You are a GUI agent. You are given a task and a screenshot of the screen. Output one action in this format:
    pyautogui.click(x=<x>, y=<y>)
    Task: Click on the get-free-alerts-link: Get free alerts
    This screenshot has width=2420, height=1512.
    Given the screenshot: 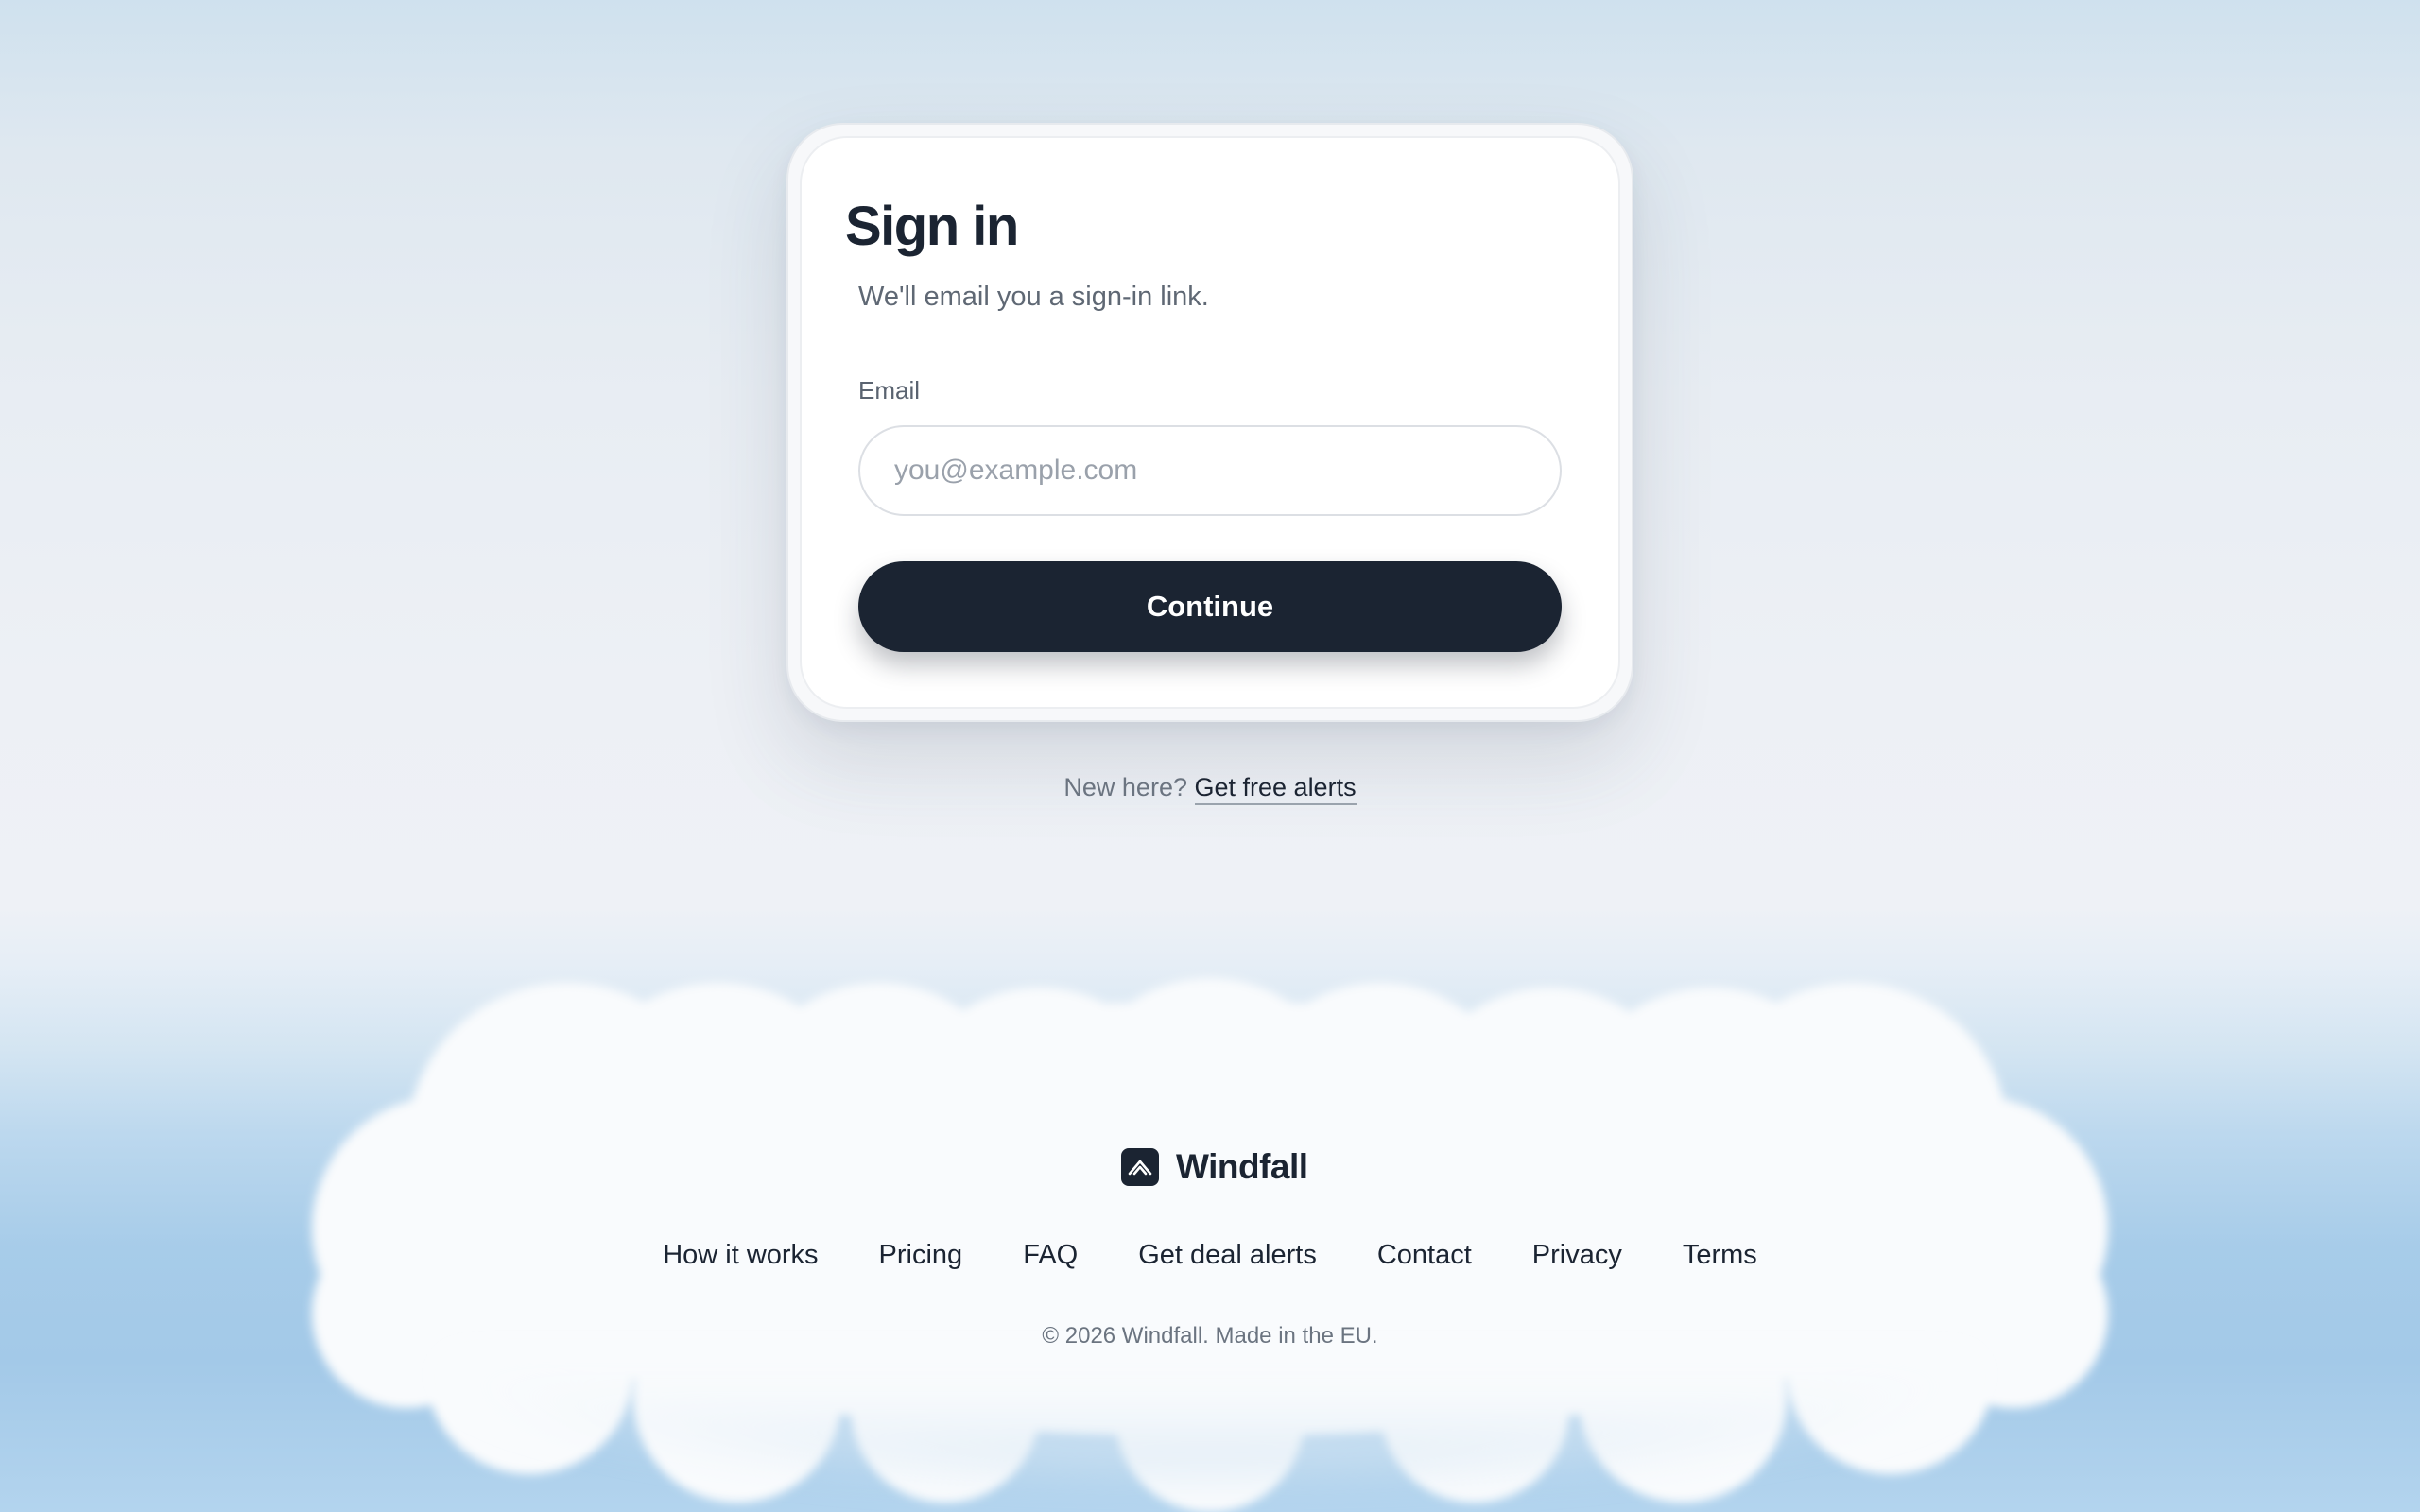 What is the action you would take?
    pyautogui.click(x=1275, y=789)
    